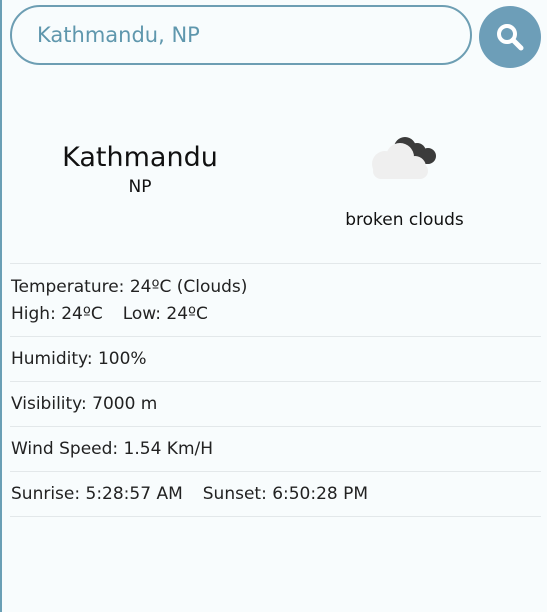 The image size is (547, 612). Describe the element at coordinates (112, 449) in the screenshot. I see `wind-speed-text: Wind Speed: 1.54 Km/H` at that location.